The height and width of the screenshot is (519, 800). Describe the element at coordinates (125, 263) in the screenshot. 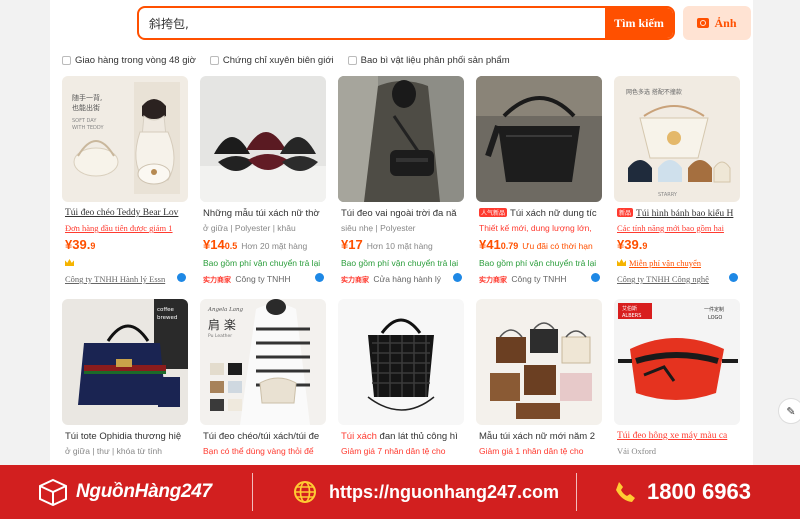

I see `product-ship` at that location.